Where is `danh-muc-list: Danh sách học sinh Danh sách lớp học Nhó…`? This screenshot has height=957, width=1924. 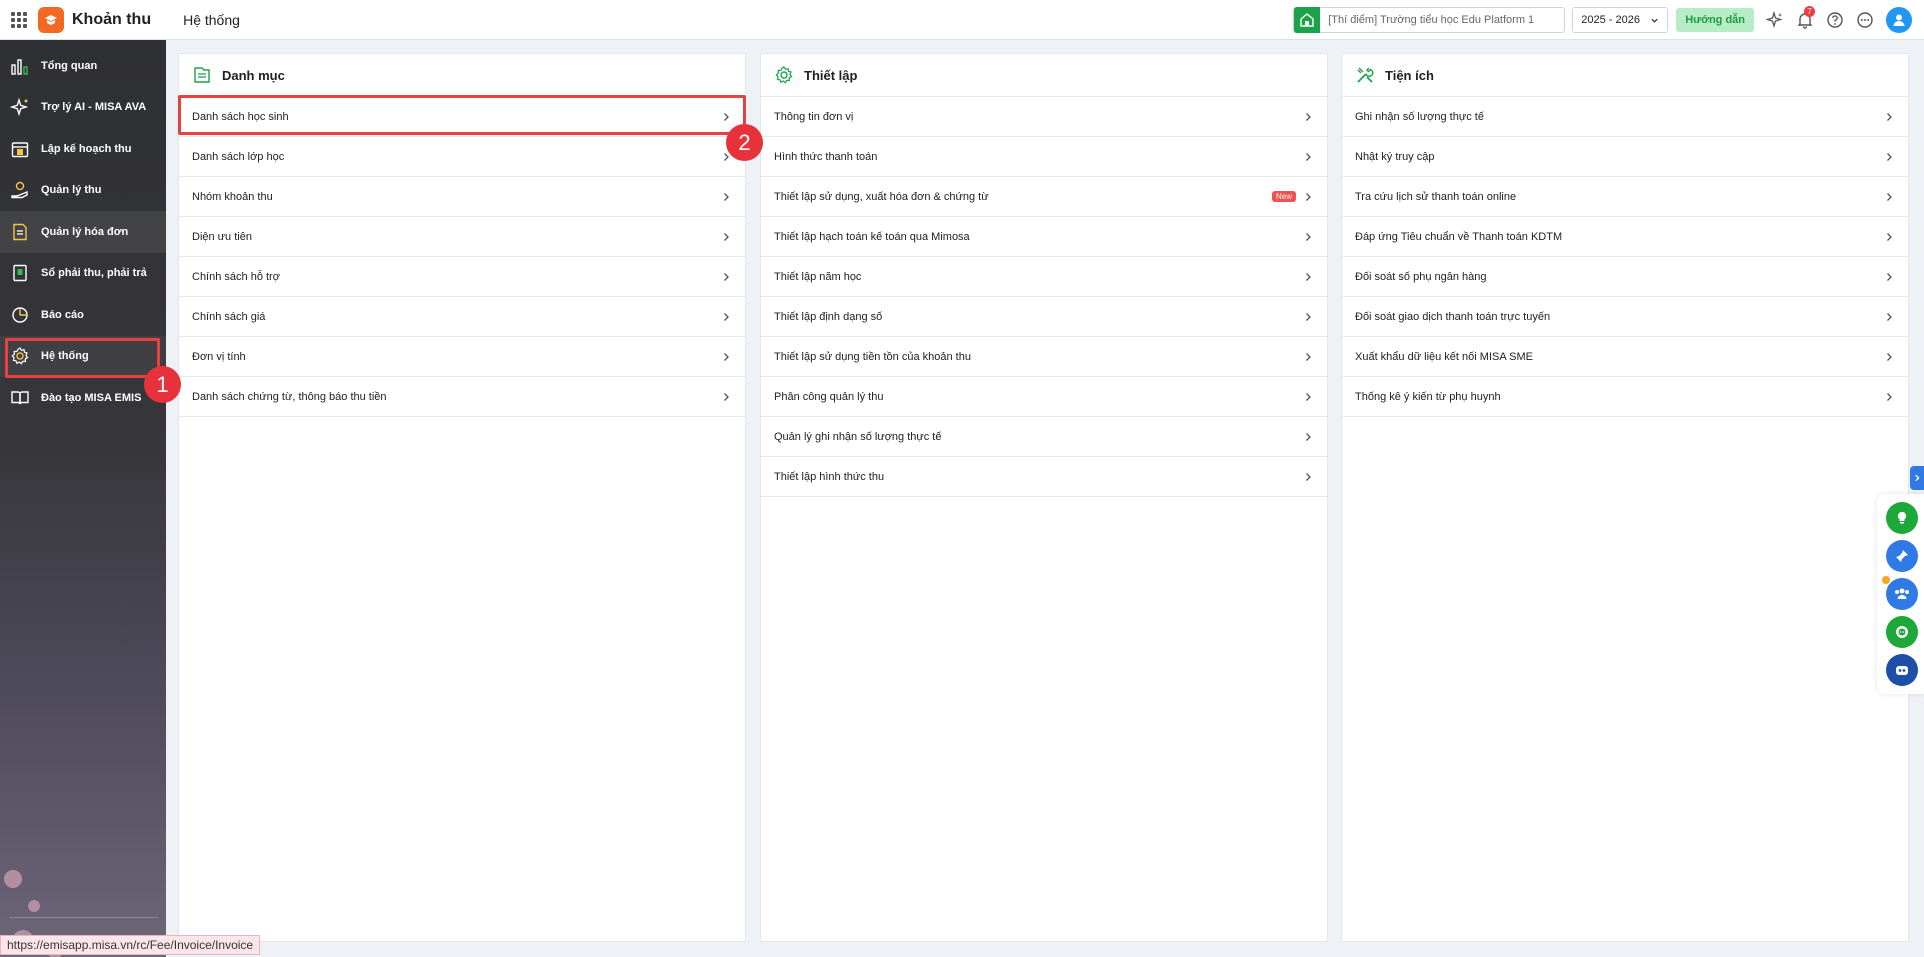 danh-muc-list: Danh sách học sinh Danh sách lớp học Nhó… is located at coordinates (462, 257).